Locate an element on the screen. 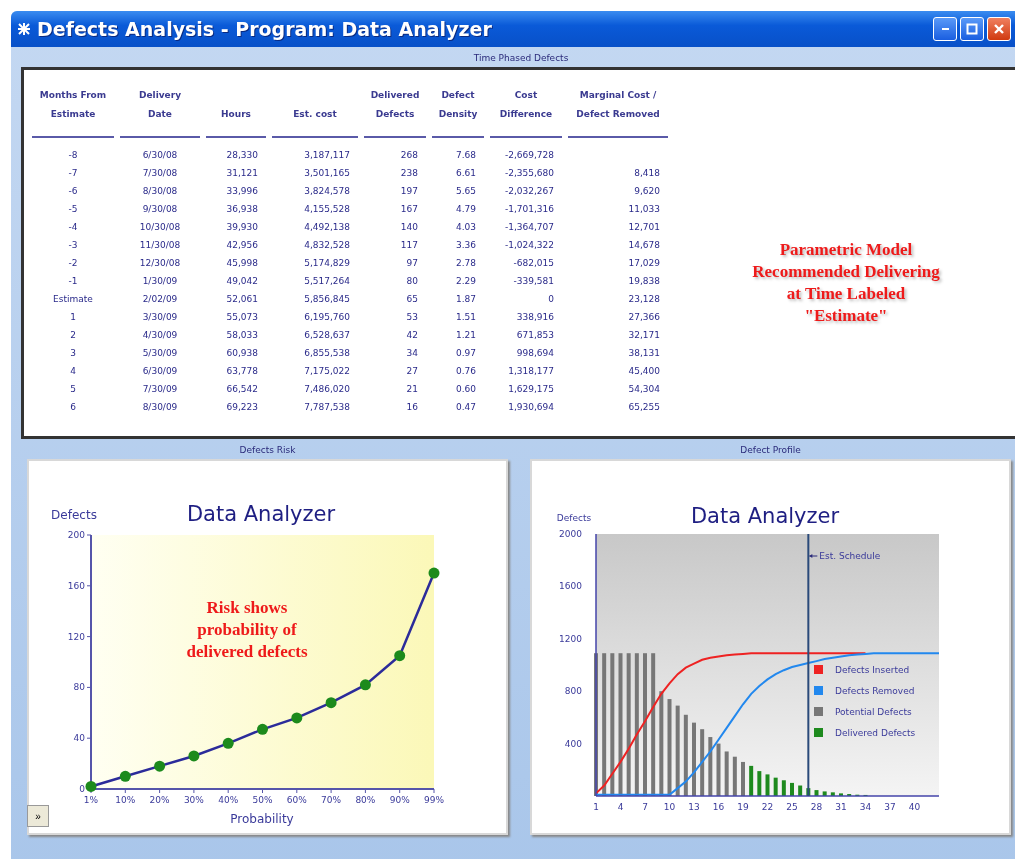  column-header: Hours is located at coordinates (236, 112).